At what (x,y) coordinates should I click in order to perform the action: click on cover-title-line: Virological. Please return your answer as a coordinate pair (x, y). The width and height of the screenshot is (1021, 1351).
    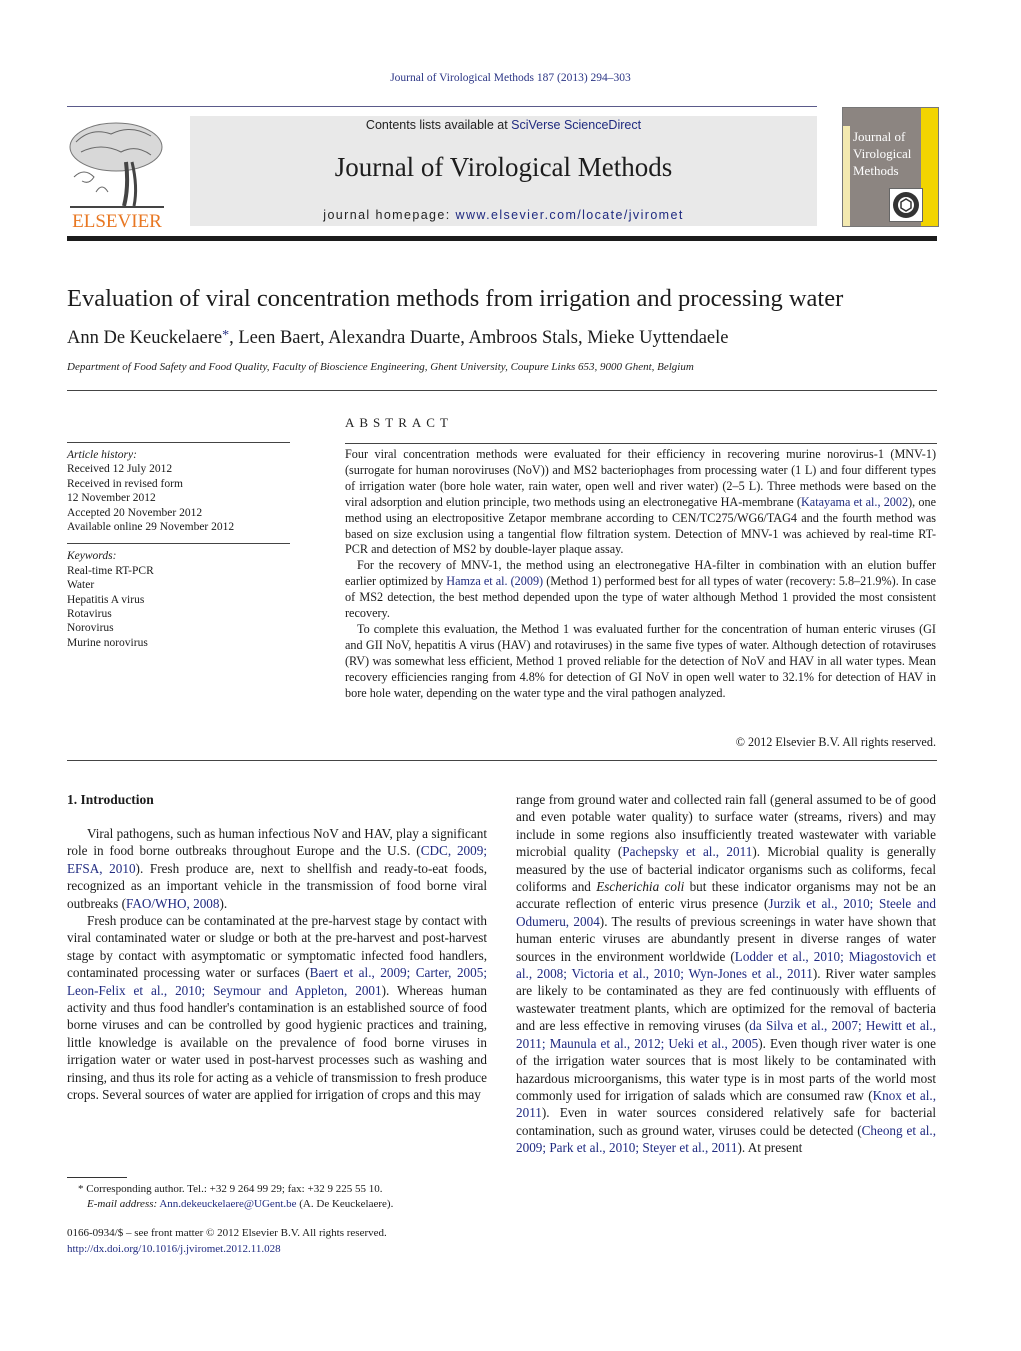
    Looking at the image, I should click on (882, 153).